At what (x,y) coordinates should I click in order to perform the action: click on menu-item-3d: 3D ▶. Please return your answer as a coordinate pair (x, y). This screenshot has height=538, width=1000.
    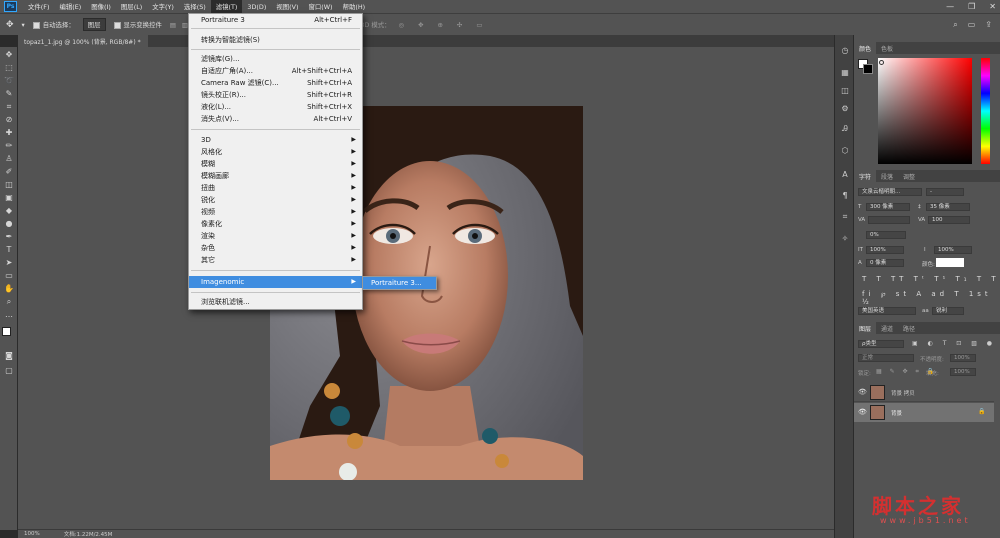
    Looking at the image, I should click on (275, 140).